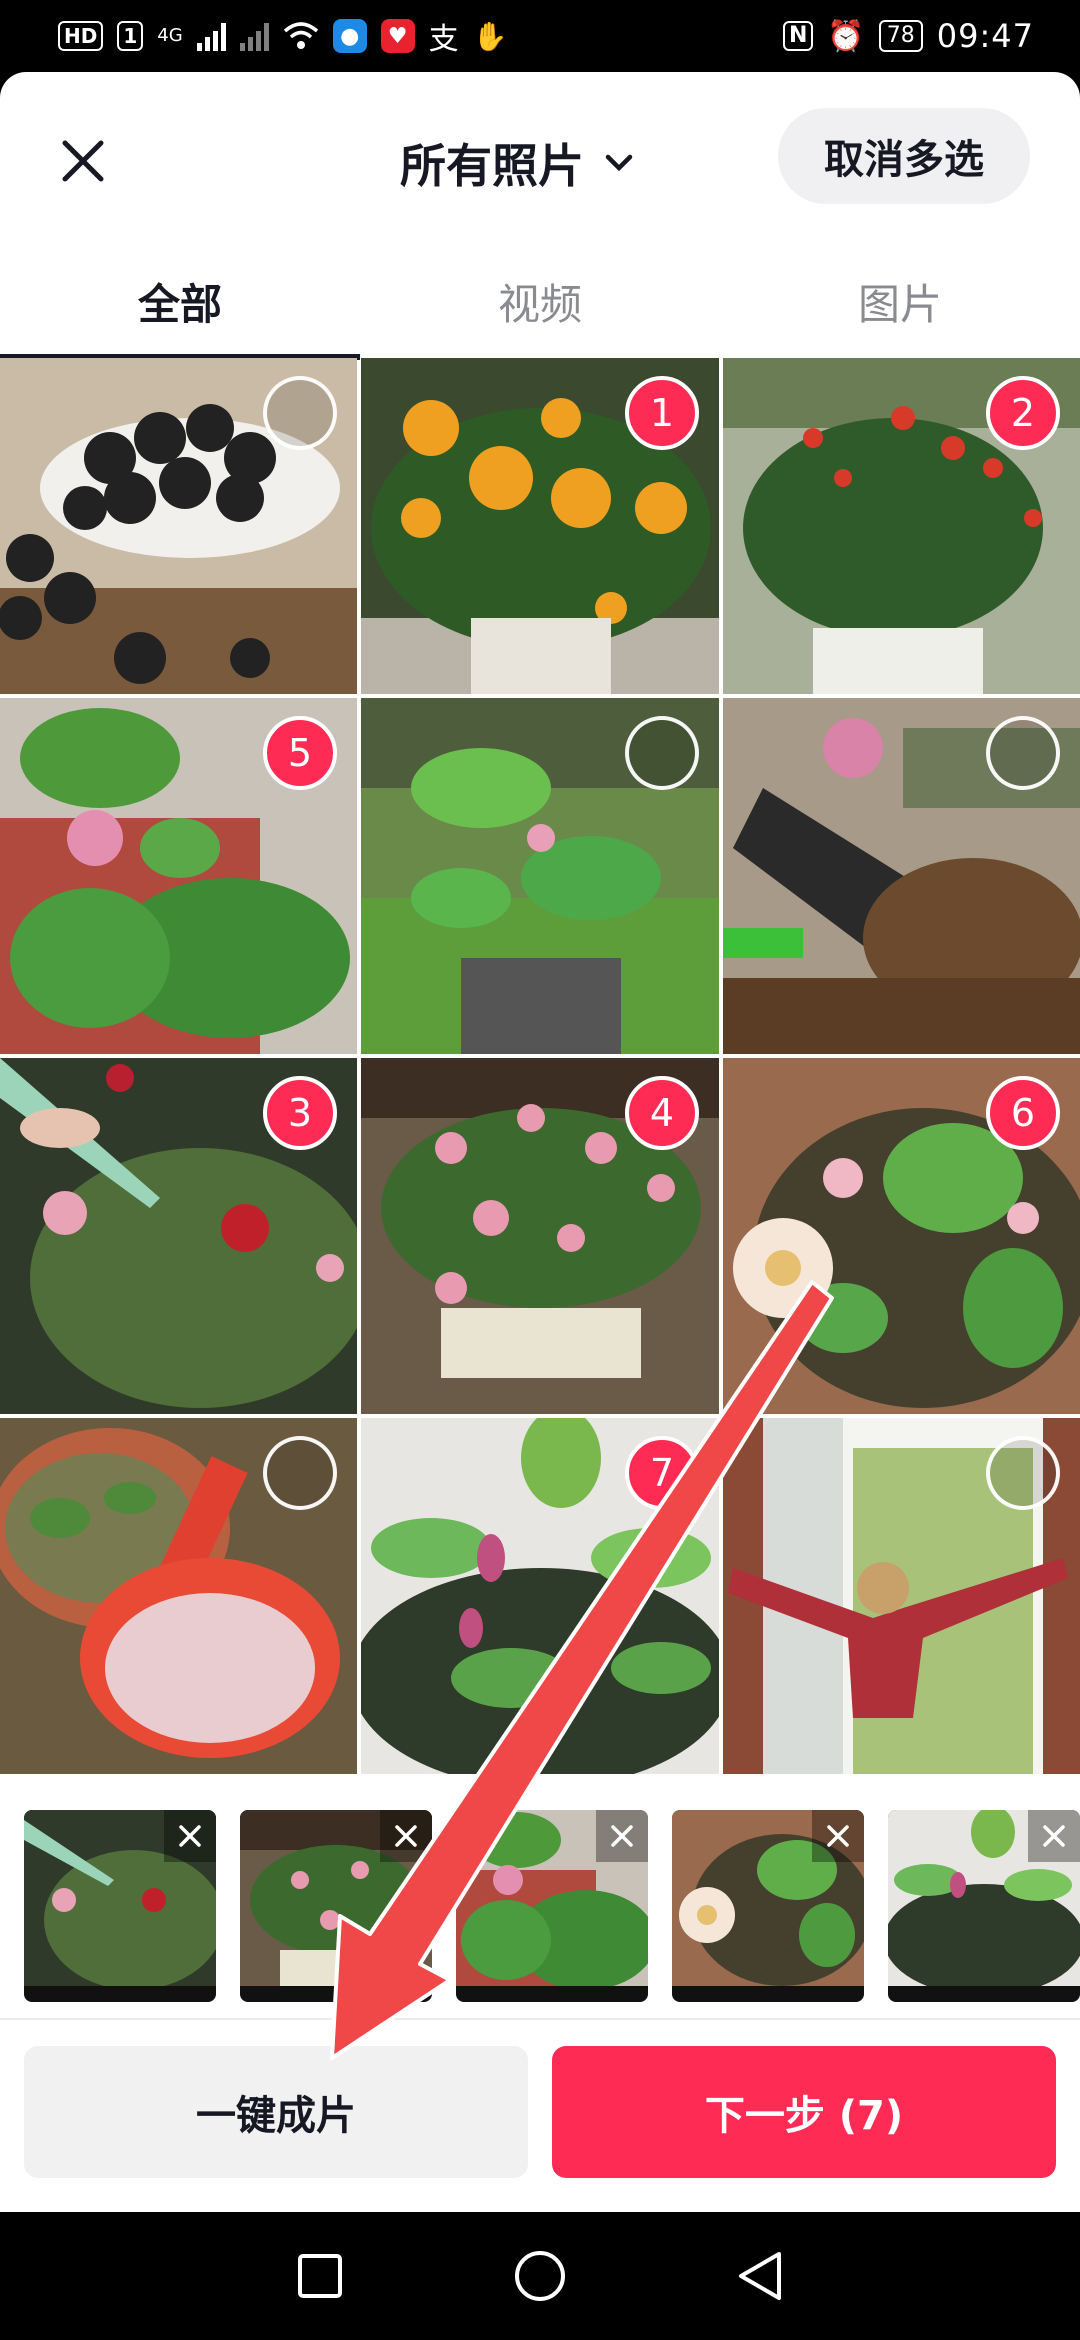 The image size is (1080, 2340). What do you see at coordinates (540, 526) in the screenshot?
I see `photo-thumbnail: 1` at bounding box center [540, 526].